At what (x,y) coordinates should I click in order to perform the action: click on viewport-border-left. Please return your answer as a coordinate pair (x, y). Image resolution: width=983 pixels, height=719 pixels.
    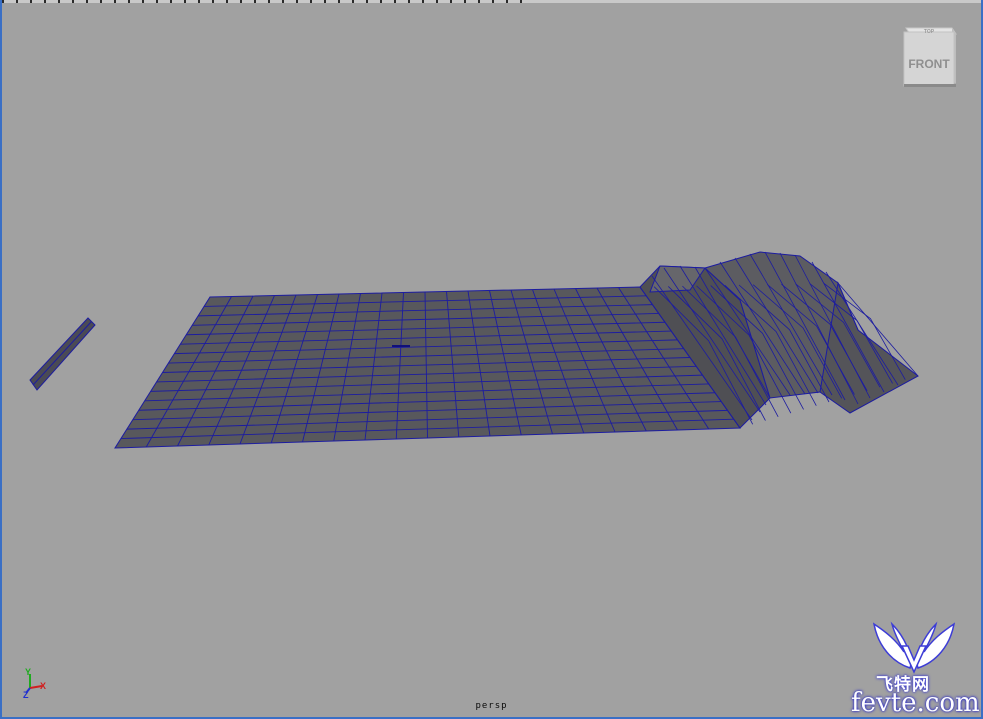
    Looking at the image, I should click on (1, 359).